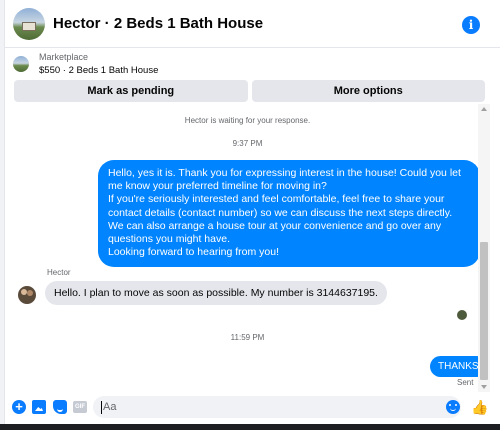 The width and height of the screenshot is (500, 430). Describe the element at coordinates (99, 70) in the screenshot. I see `listing-title: $550 · 2 Beds 1 Bath House` at that location.